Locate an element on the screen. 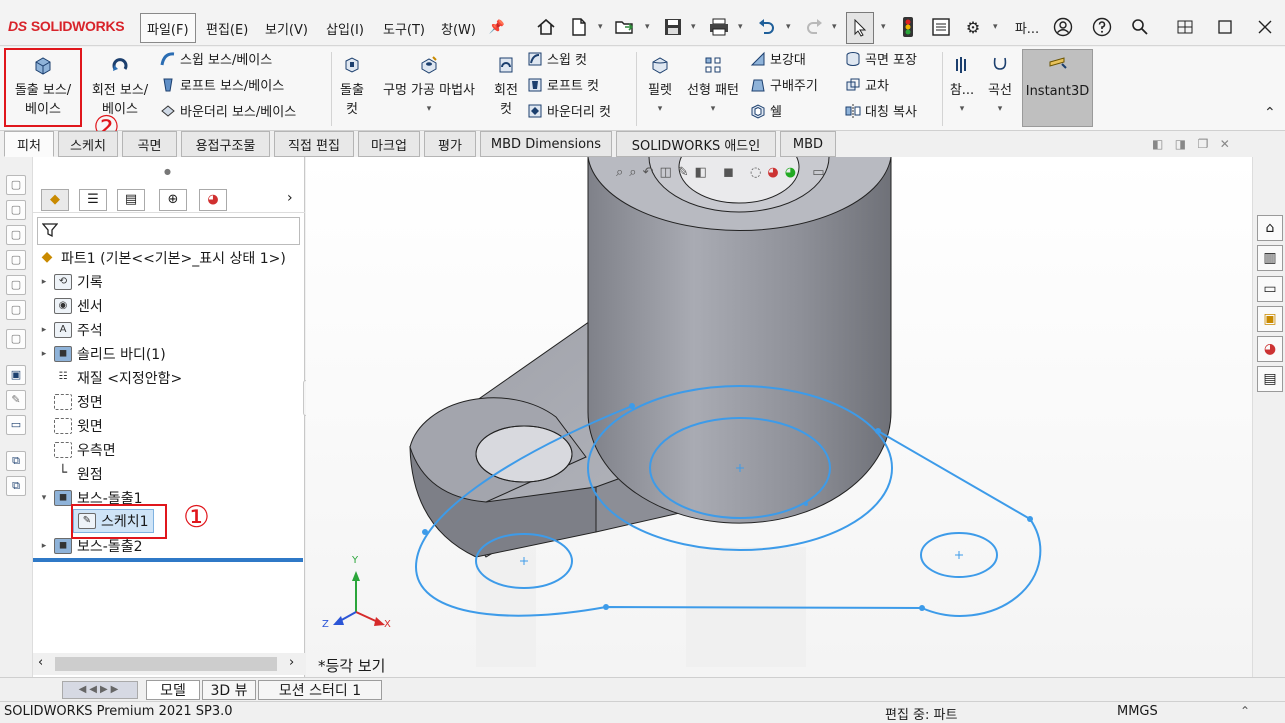 This screenshot has height=723, width=1285. new-doc-icon is located at coordinates (579, 27).